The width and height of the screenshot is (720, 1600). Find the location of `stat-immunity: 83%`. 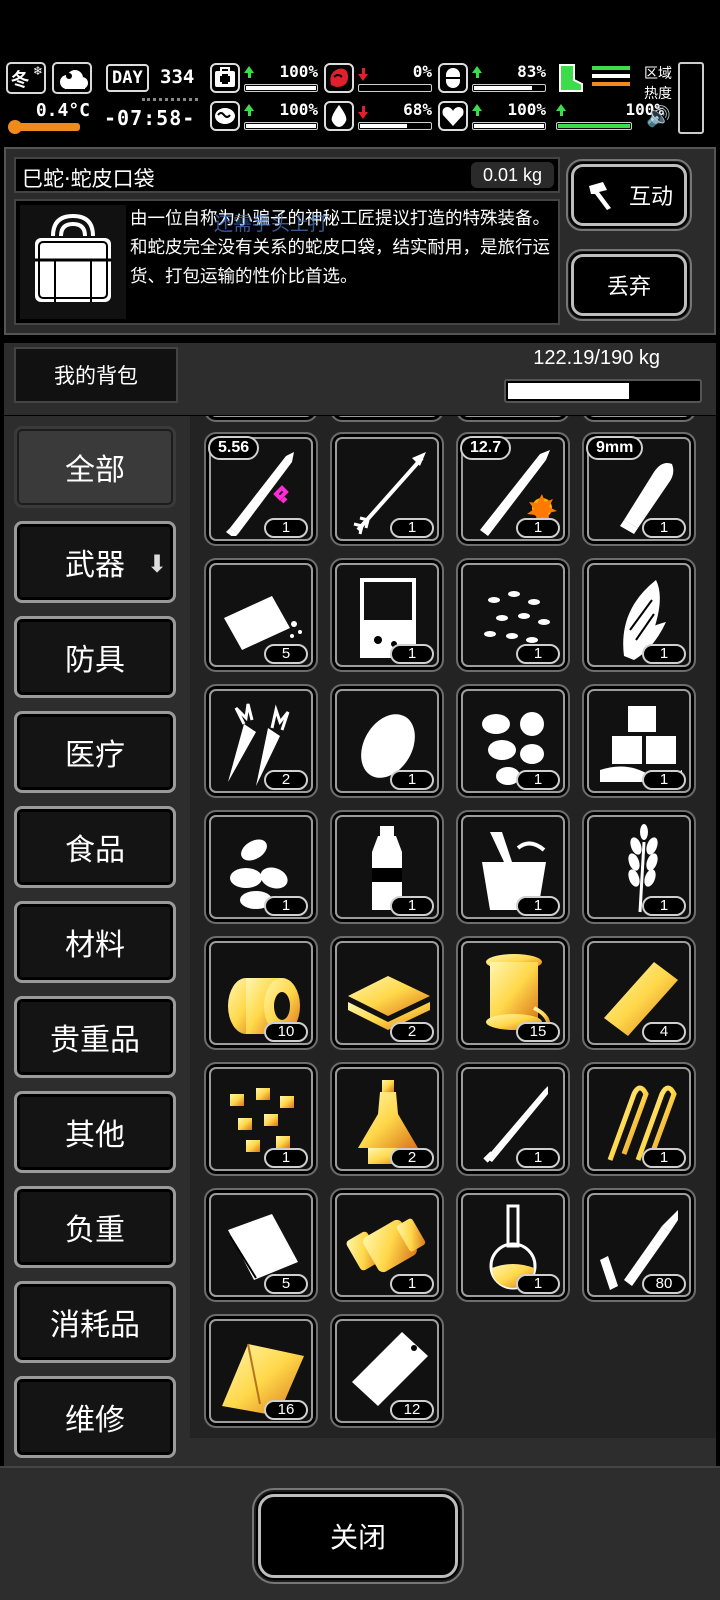

stat-immunity: 83% is located at coordinates (493, 79).